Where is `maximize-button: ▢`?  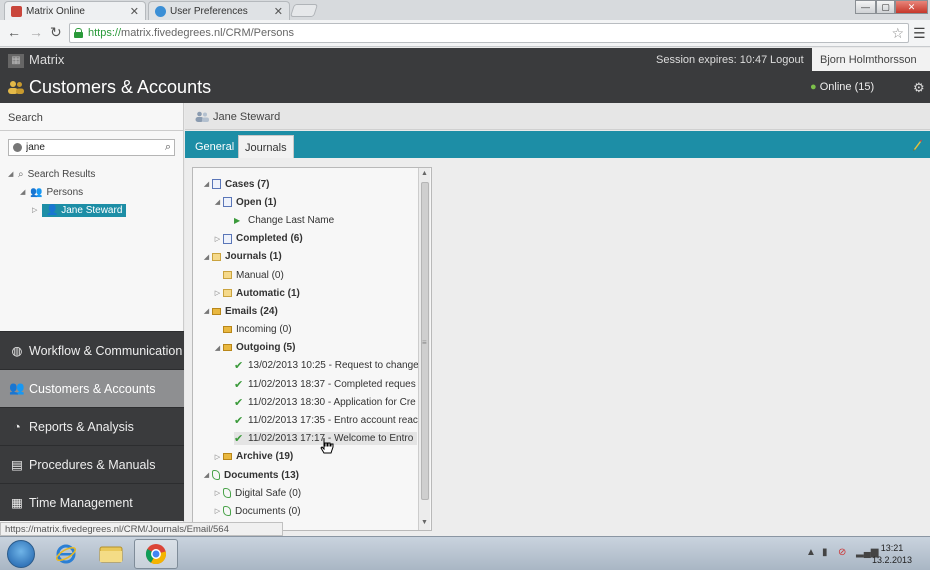 maximize-button: ▢ is located at coordinates (885, 7).